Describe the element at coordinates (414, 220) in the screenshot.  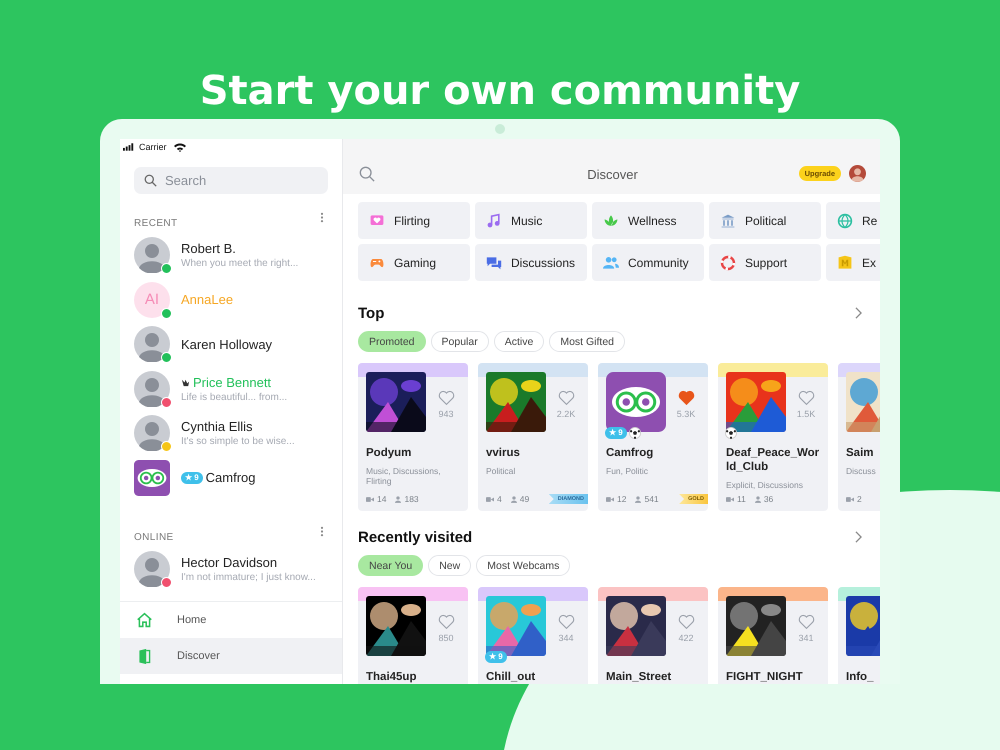
I see `category-tile: Flirting` at that location.